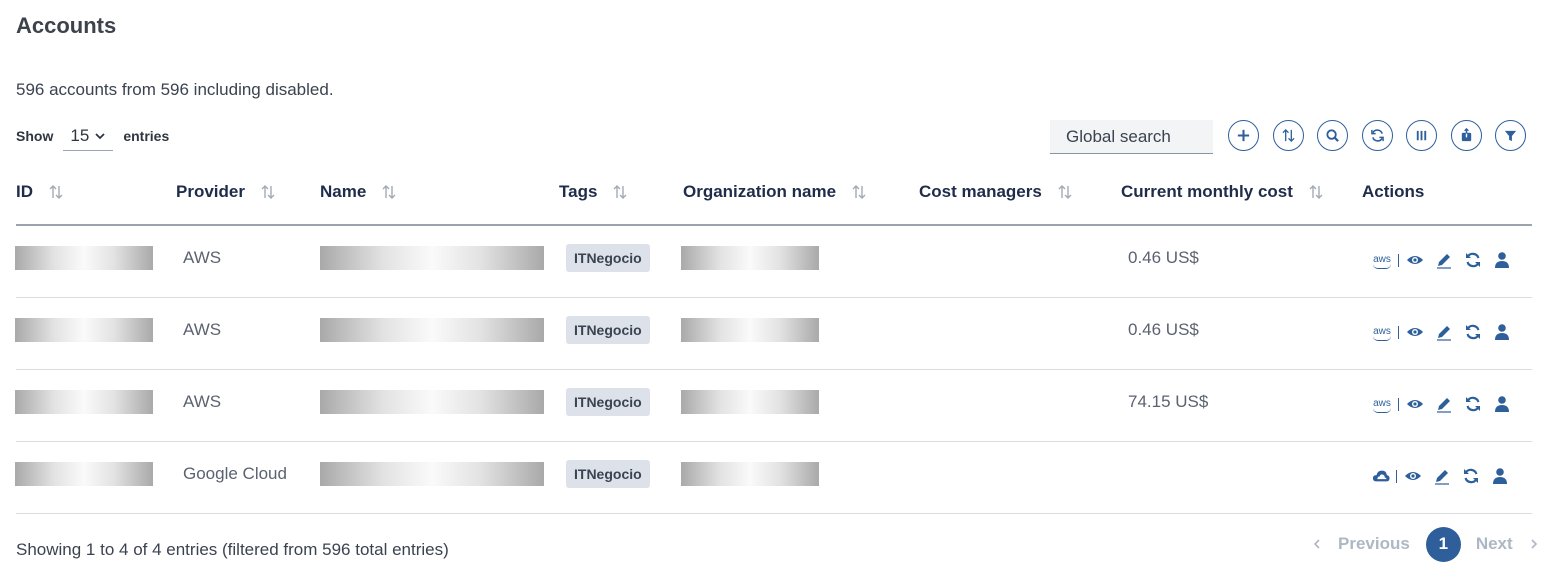 Image resolution: width=1546 pixels, height=577 pixels. Describe the element at coordinates (775, 192) in the screenshot. I see `column-header-organization-name: Organization name` at that location.